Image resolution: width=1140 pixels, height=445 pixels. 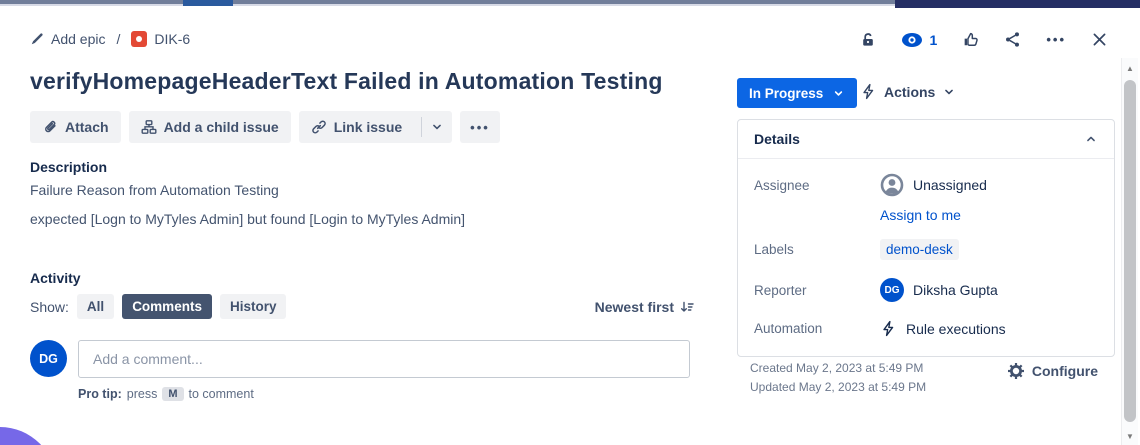 I want to click on details-heading: Details, so click(x=777, y=139).